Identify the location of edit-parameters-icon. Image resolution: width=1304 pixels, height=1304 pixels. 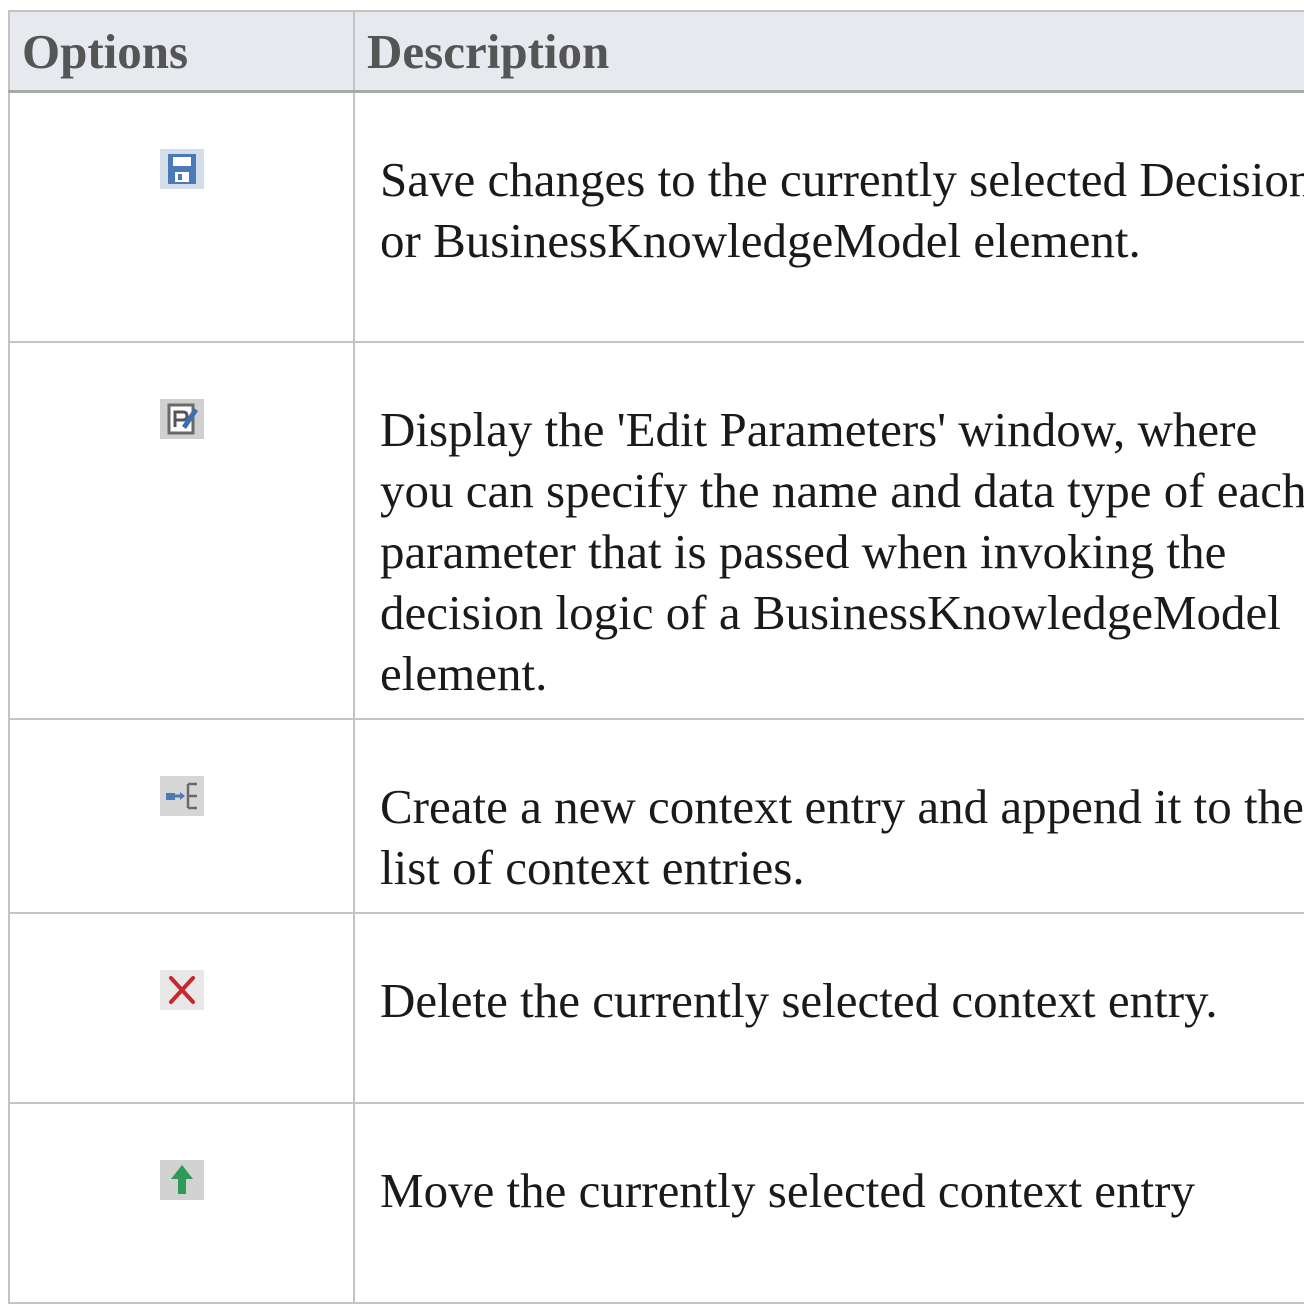
(182, 418).